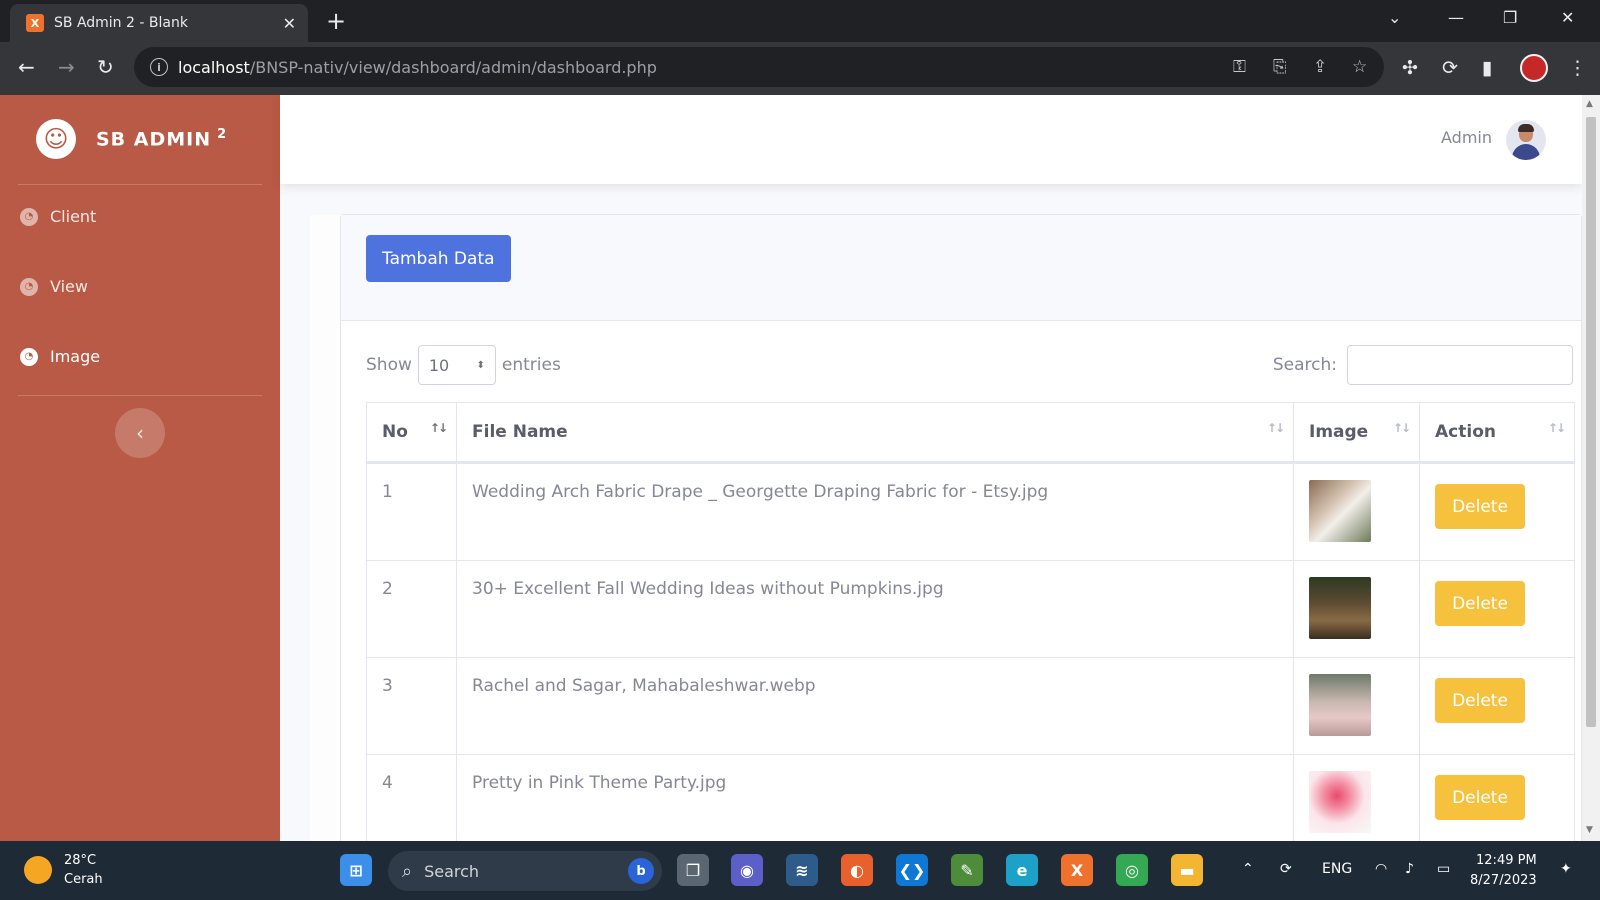  I want to click on scroll-down-arrow-icon: ▼, so click(1589, 830).